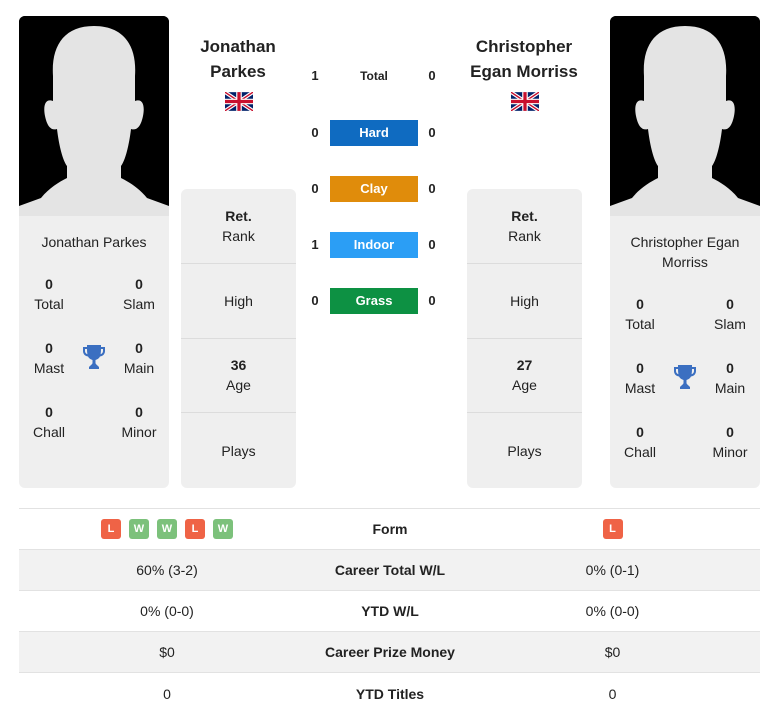 Image resolution: width=779 pixels, height=719 pixels. I want to click on h2h-grass: 0 Grass 0, so click(375, 301).